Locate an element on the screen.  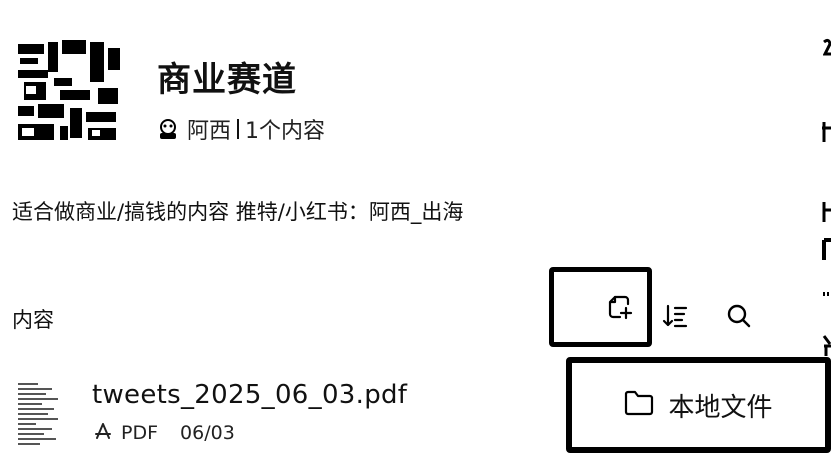
collection-description: 适合做商业/搞钱的内容 推特/小红书：阿西_出海 is located at coordinates (238, 212).